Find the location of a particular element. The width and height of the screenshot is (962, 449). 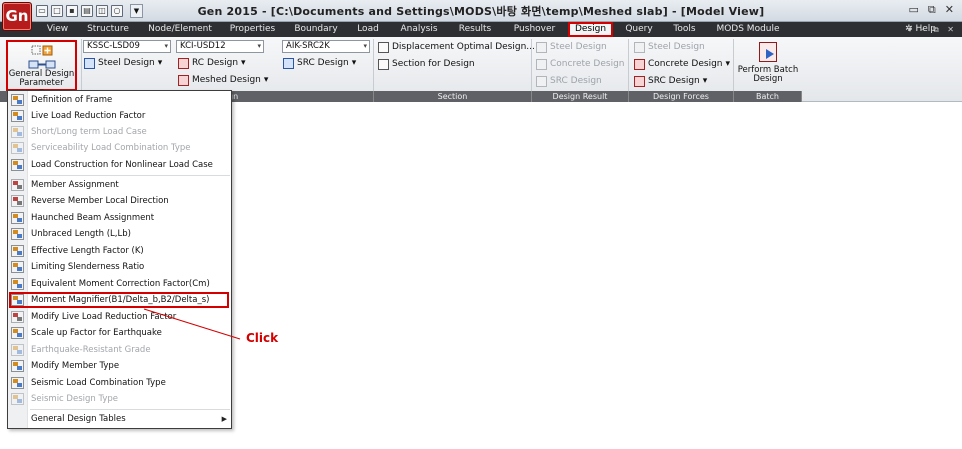

callout-arrow is located at coordinates (192, 324).